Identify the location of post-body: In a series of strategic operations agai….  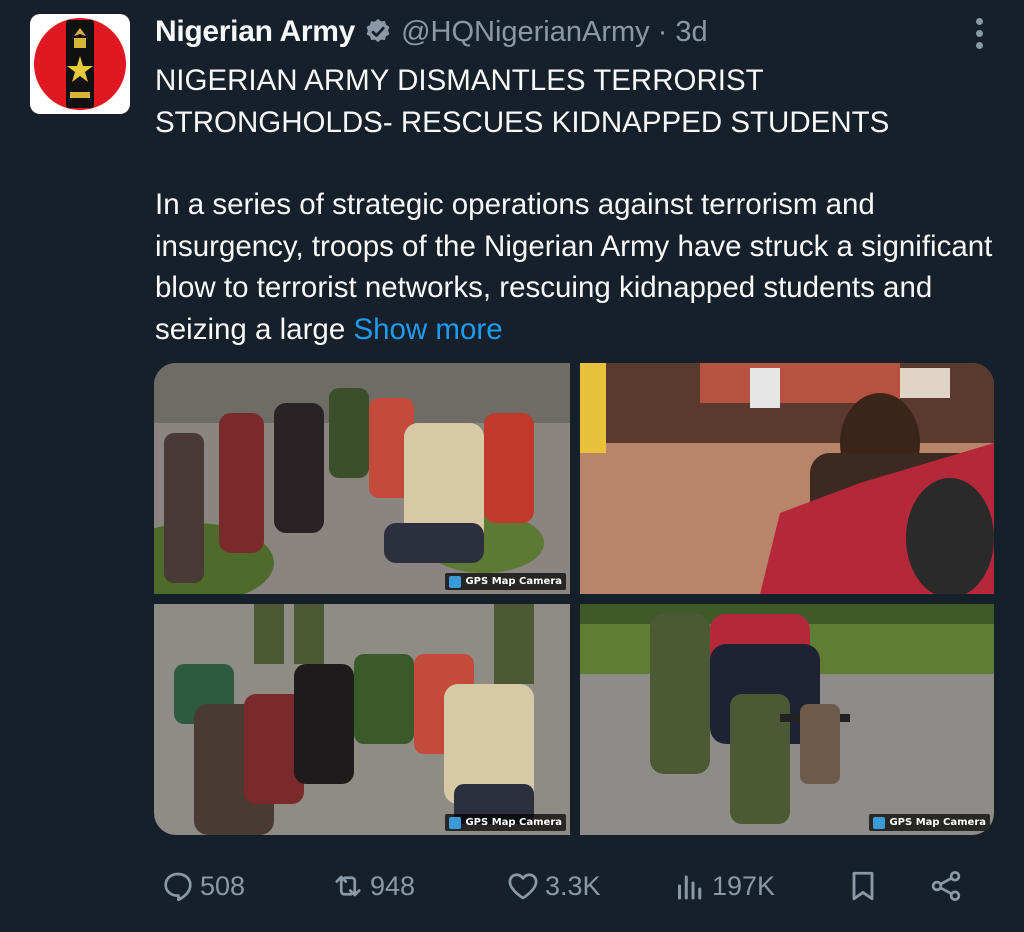
(580, 267).